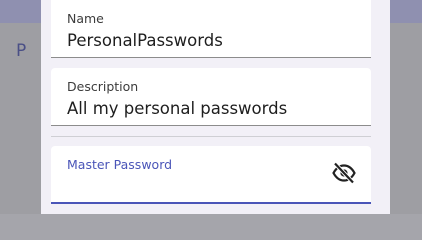 Image resolution: width=422 pixels, height=240 pixels. What do you see at coordinates (211, 136) in the screenshot?
I see `section-divider` at bounding box center [211, 136].